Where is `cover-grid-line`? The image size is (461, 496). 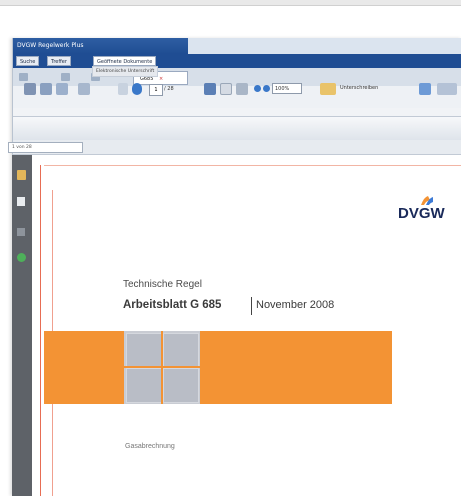
cover-grid-line is located at coordinates (162, 367).